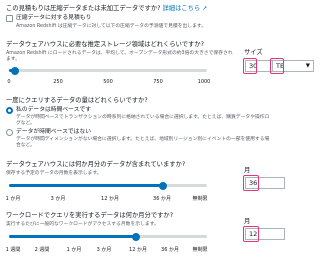  What do you see at coordinates (205, 8) in the screenshot?
I see `external-link-icon: ↗` at bounding box center [205, 8].